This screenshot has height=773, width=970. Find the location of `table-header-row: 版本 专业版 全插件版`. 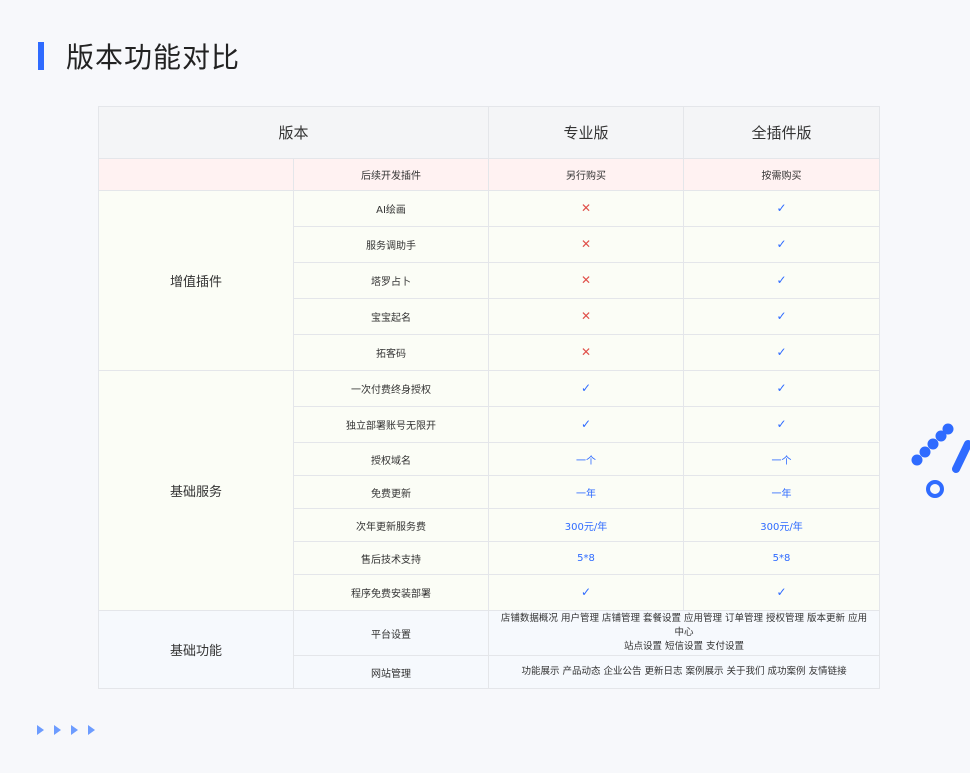

table-header-row: 版本 专业版 全插件版 is located at coordinates (489, 132).